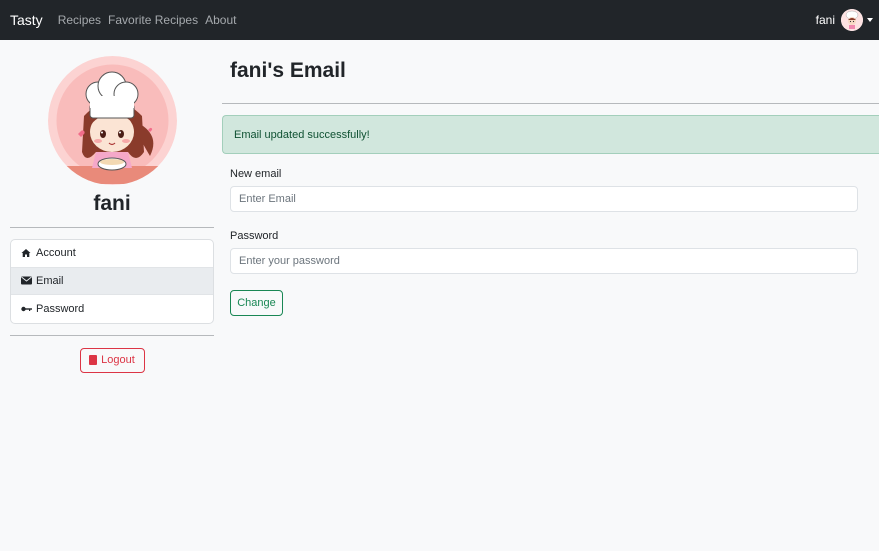  I want to click on caret-down-icon, so click(870, 20).